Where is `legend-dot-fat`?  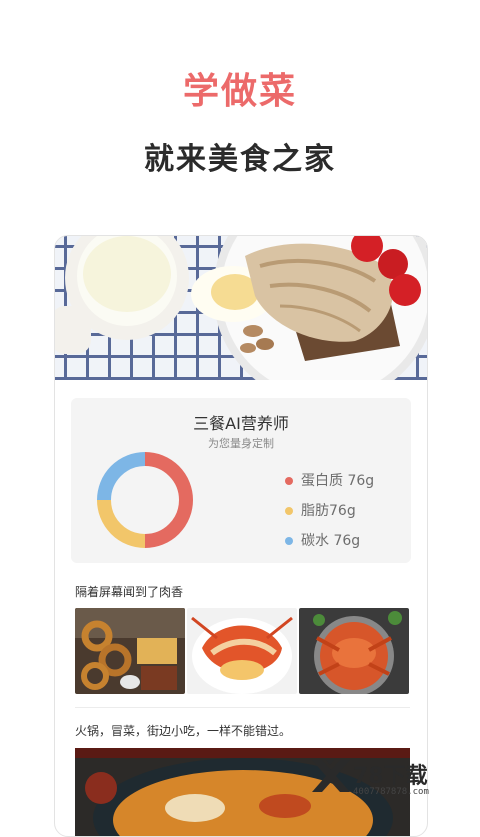
legend-dot-fat is located at coordinates (289, 511).